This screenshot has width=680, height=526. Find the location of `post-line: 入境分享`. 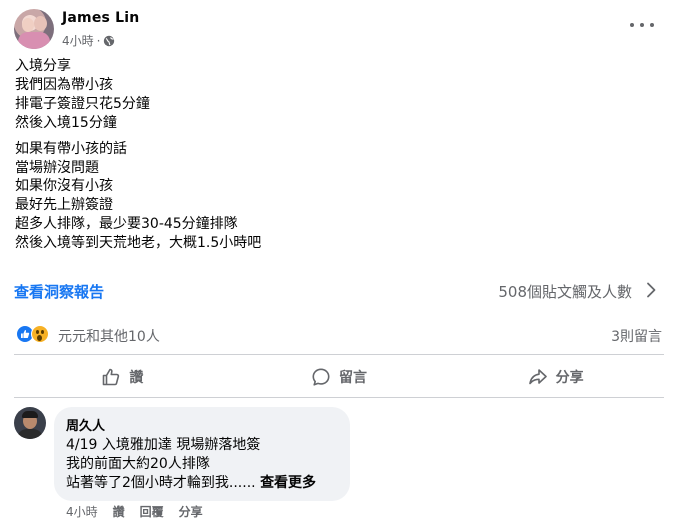

post-line: 入境分享 is located at coordinates (43, 66).